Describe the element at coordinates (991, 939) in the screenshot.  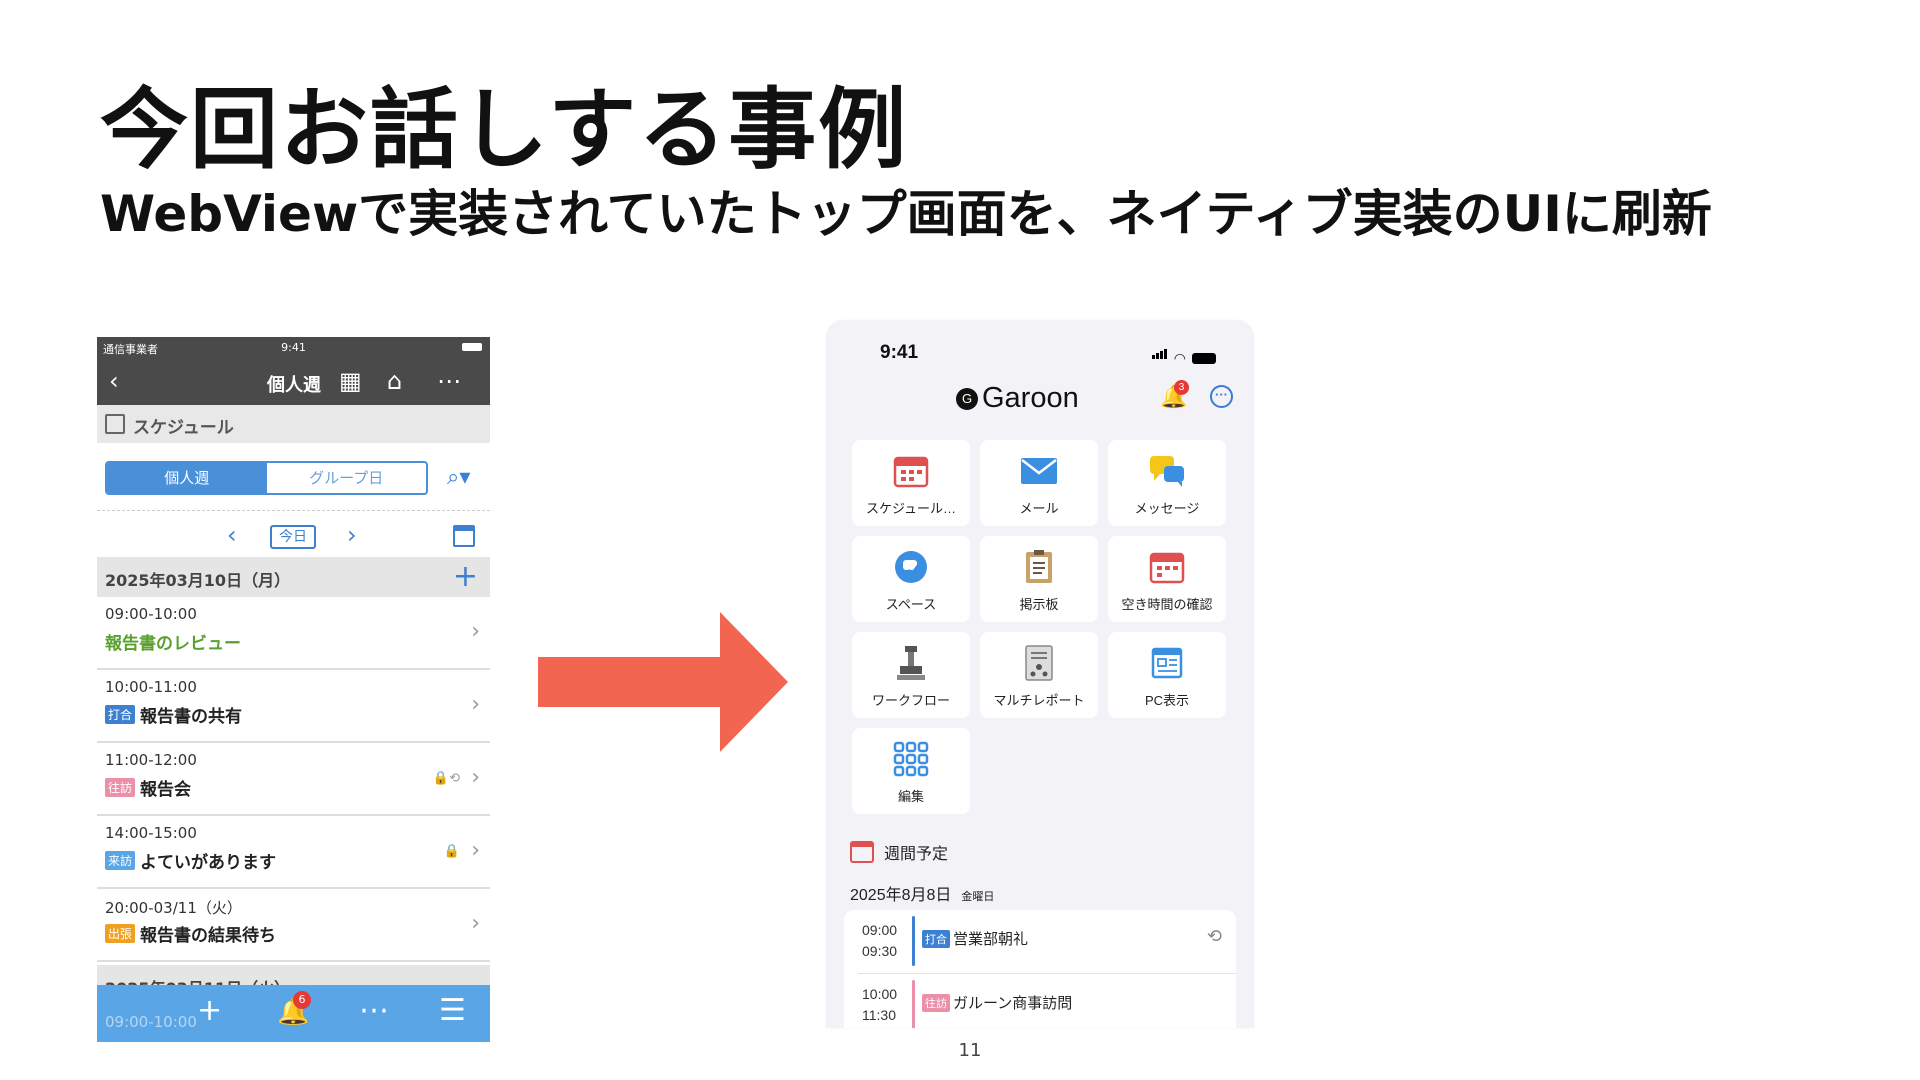
I see `event-title-text: 営業部朝礼` at that location.